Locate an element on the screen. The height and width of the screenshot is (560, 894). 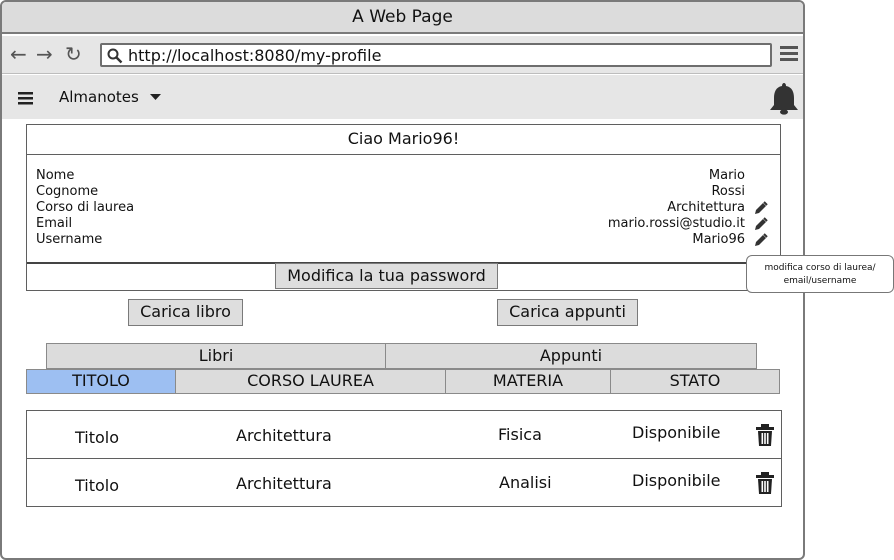
forward-icon: → is located at coordinates (44, 54).